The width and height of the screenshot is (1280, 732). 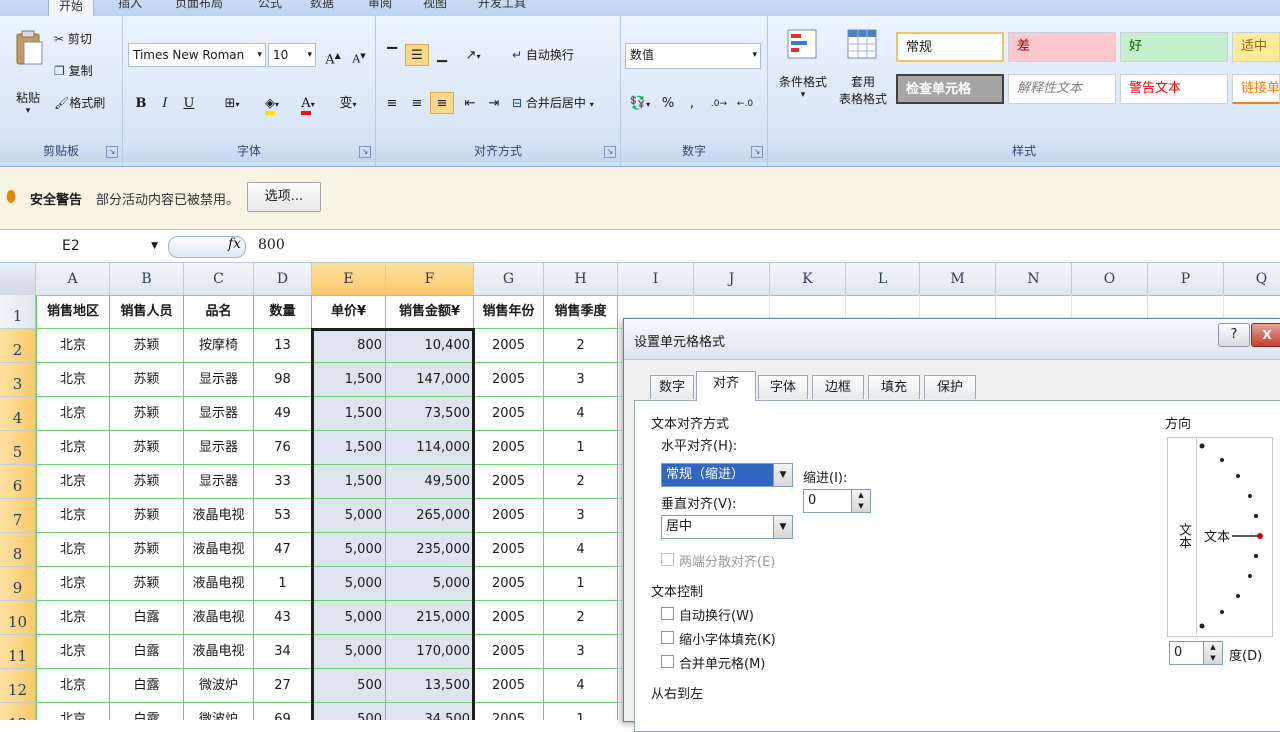 What do you see at coordinates (1265, 335) in the screenshot?
I see `close-button: X` at bounding box center [1265, 335].